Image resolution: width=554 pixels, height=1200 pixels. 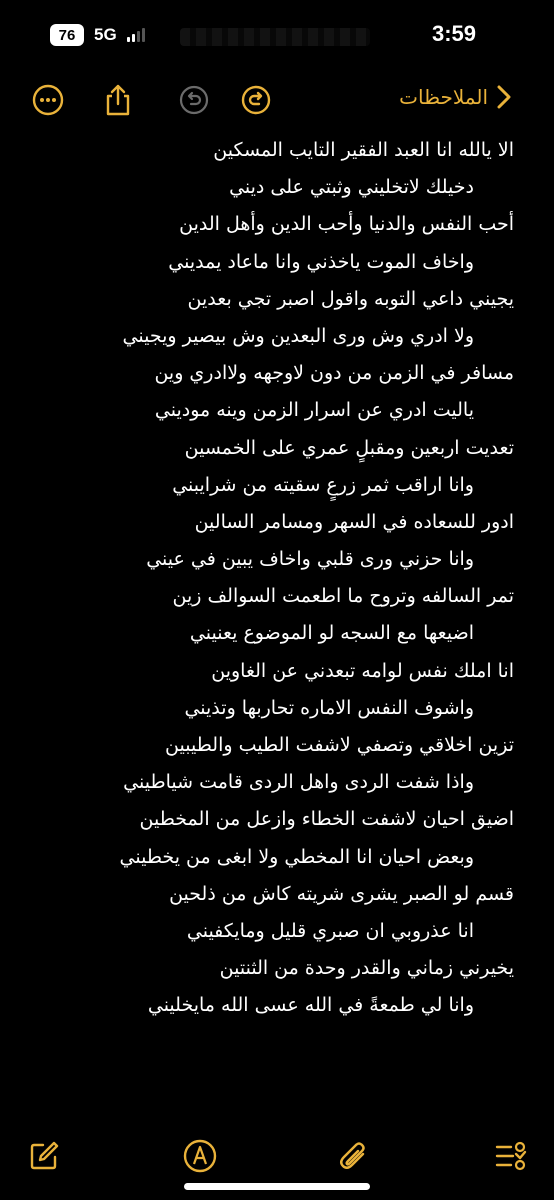 What do you see at coordinates (277, 1186) in the screenshot?
I see `home-indicator` at bounding box center [277, 1186].